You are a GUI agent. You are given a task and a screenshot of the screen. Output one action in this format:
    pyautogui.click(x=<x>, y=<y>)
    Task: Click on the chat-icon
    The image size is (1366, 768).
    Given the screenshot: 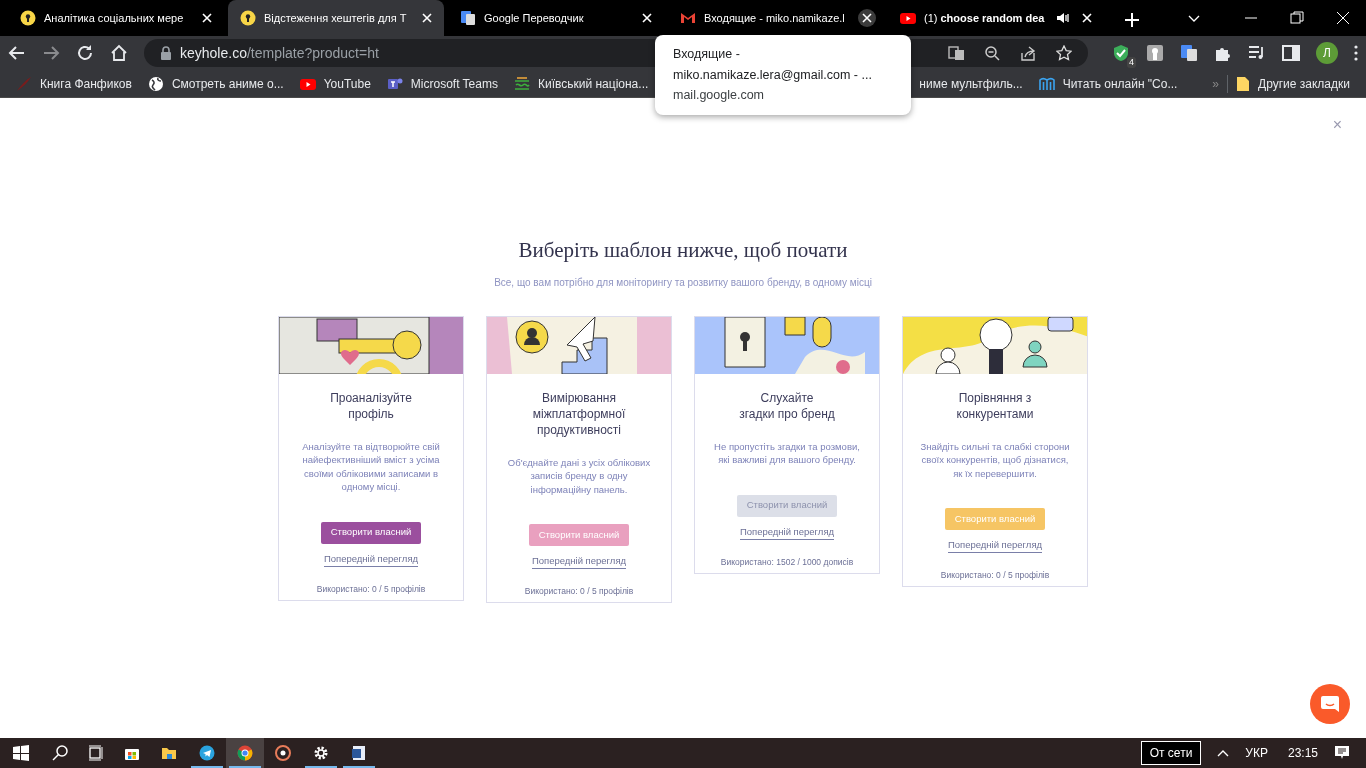 What is the action you would take?
    pyautogui.click(x=1330, y=704)
    